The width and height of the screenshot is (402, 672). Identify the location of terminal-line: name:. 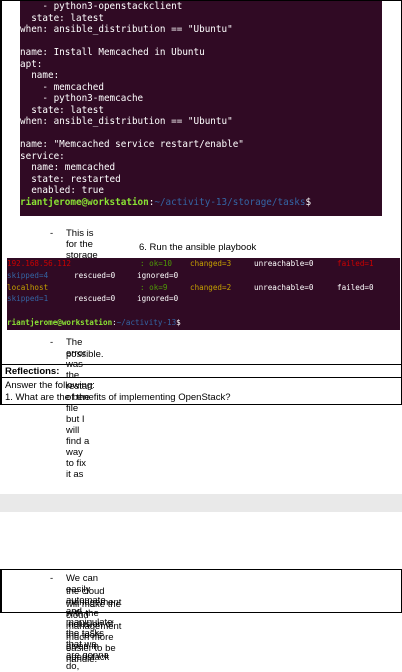
(201, 76).